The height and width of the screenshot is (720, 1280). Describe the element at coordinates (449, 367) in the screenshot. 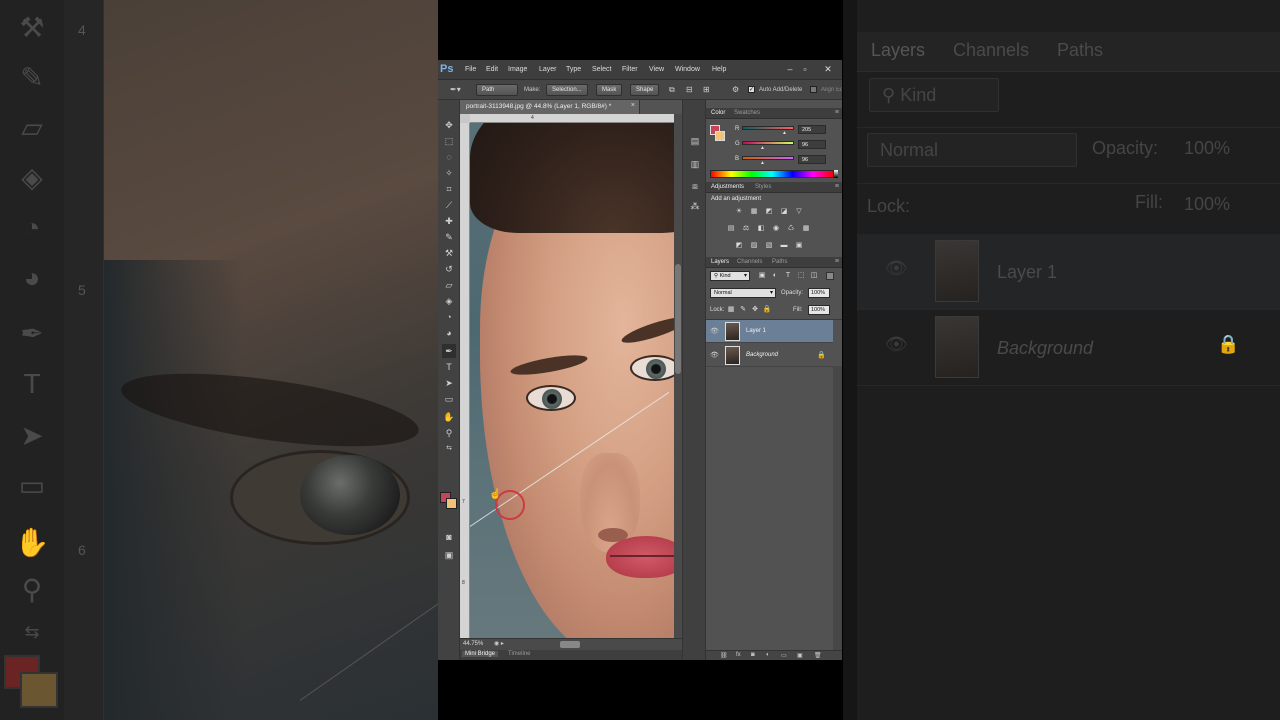

I see `type-tool-icon: T` at that location.